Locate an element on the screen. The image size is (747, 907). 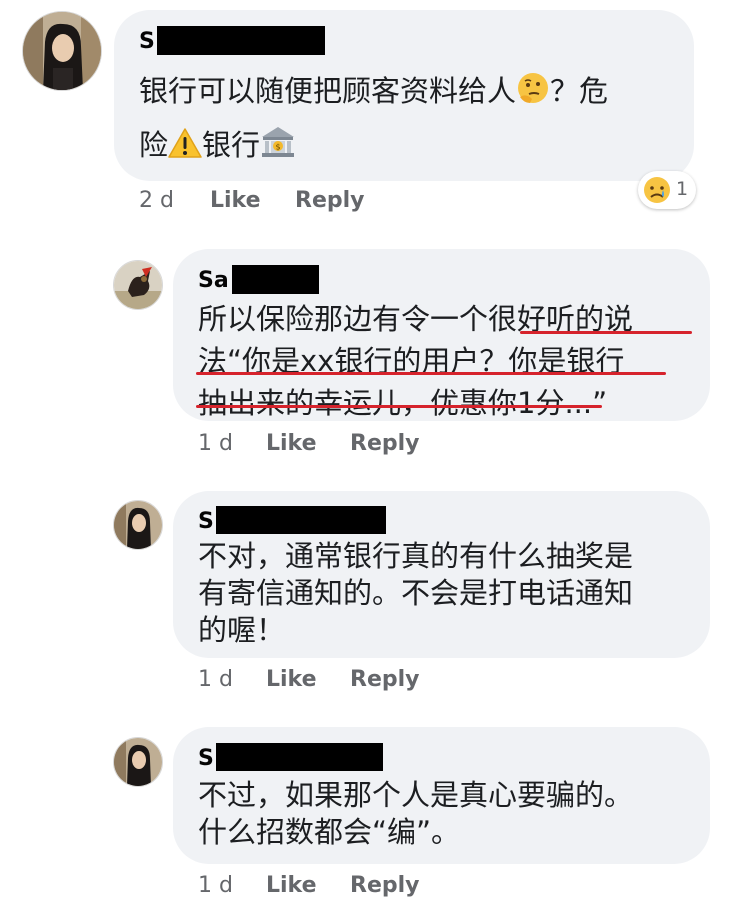
commenter-name: Sa is located at coordinates (213, 280).